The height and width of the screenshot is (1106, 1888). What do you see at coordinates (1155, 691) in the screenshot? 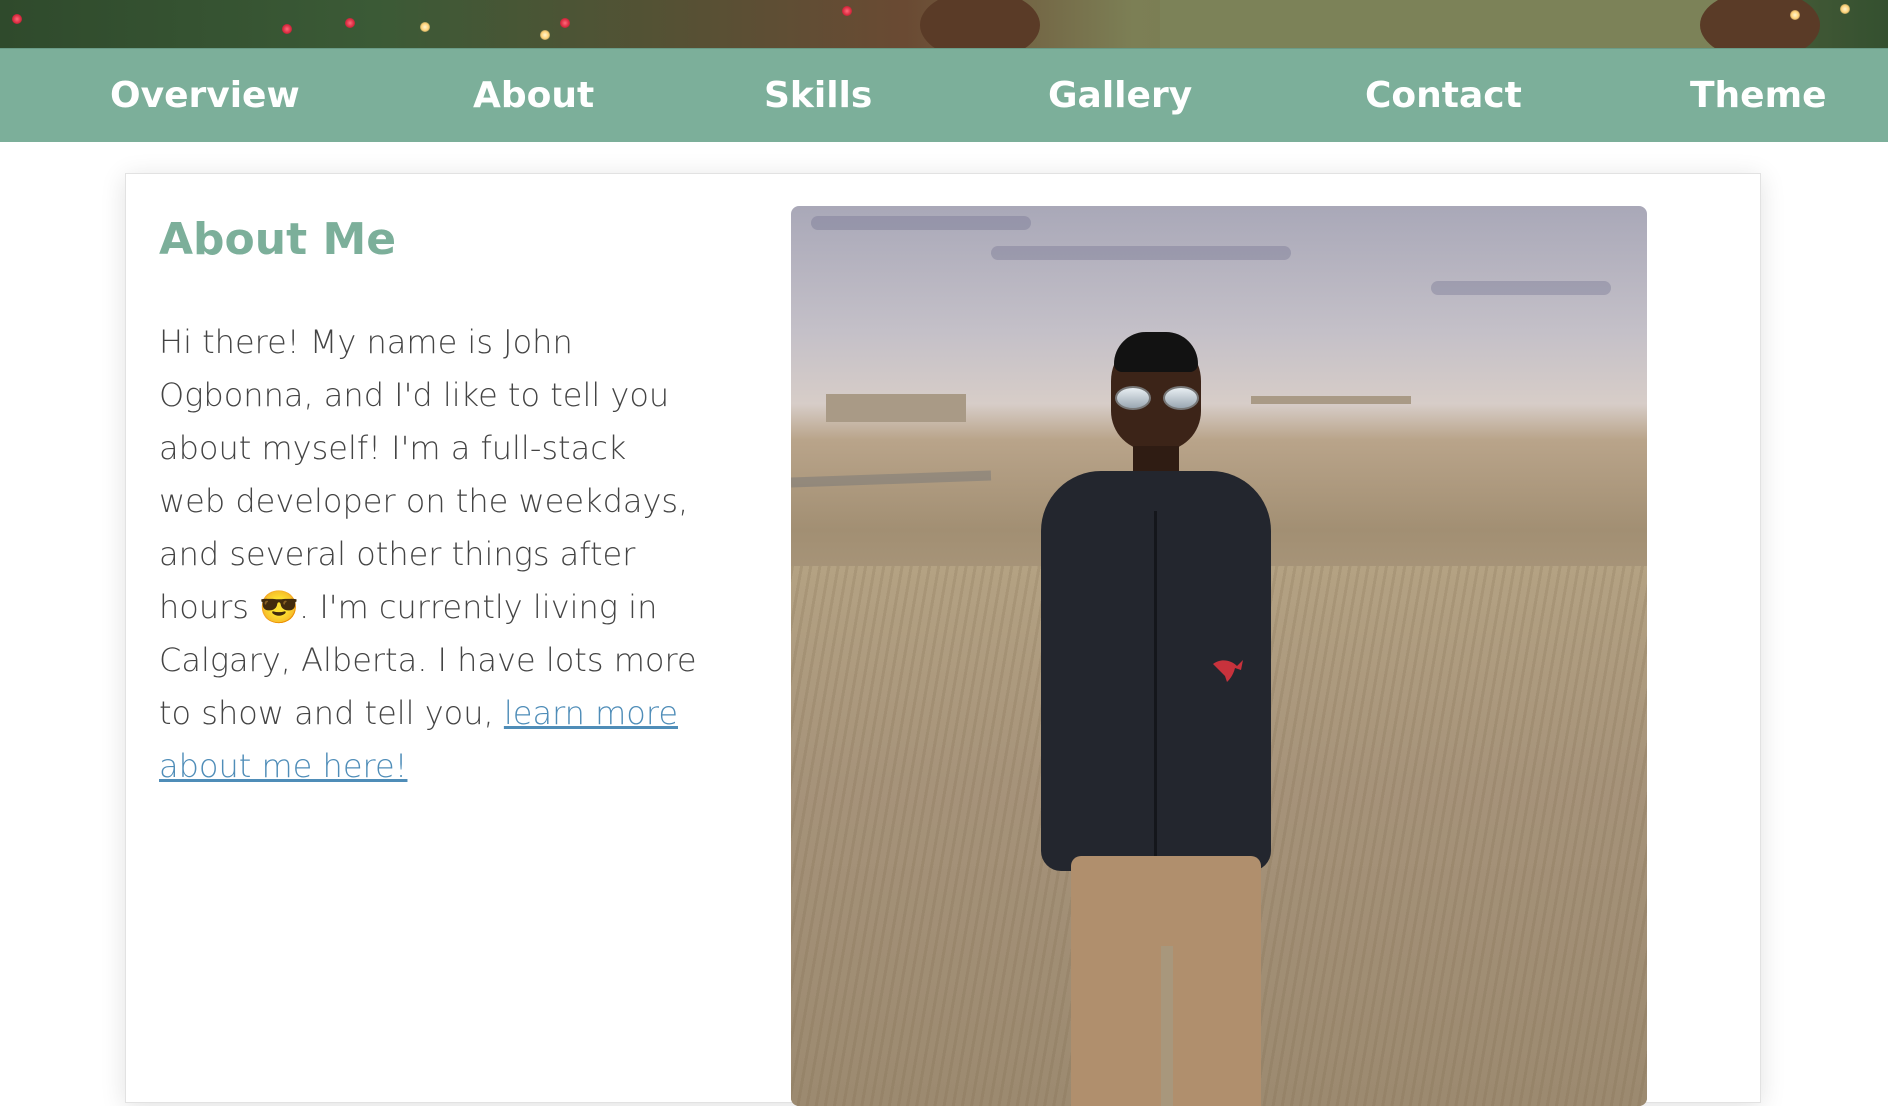
I see `person-zipper` at bounding box center [1155, 691].